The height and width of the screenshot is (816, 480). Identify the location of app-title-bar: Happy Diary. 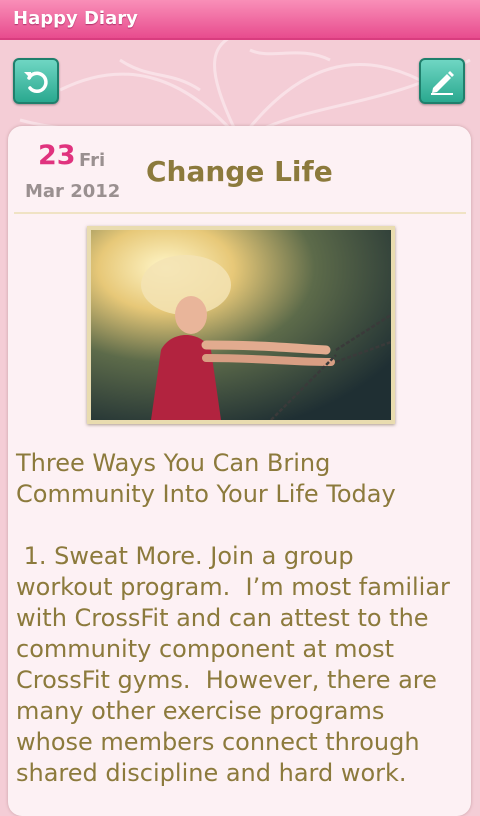
(240, 20).